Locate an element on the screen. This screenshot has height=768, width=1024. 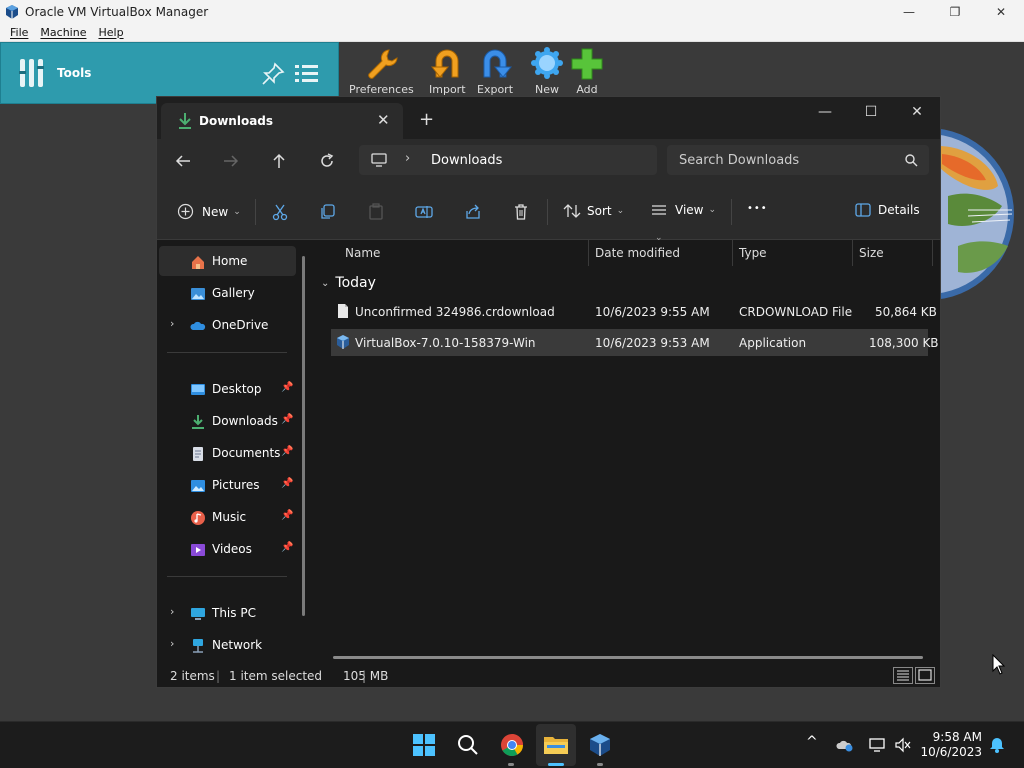
search-icon is located at coordinates (911, 160).